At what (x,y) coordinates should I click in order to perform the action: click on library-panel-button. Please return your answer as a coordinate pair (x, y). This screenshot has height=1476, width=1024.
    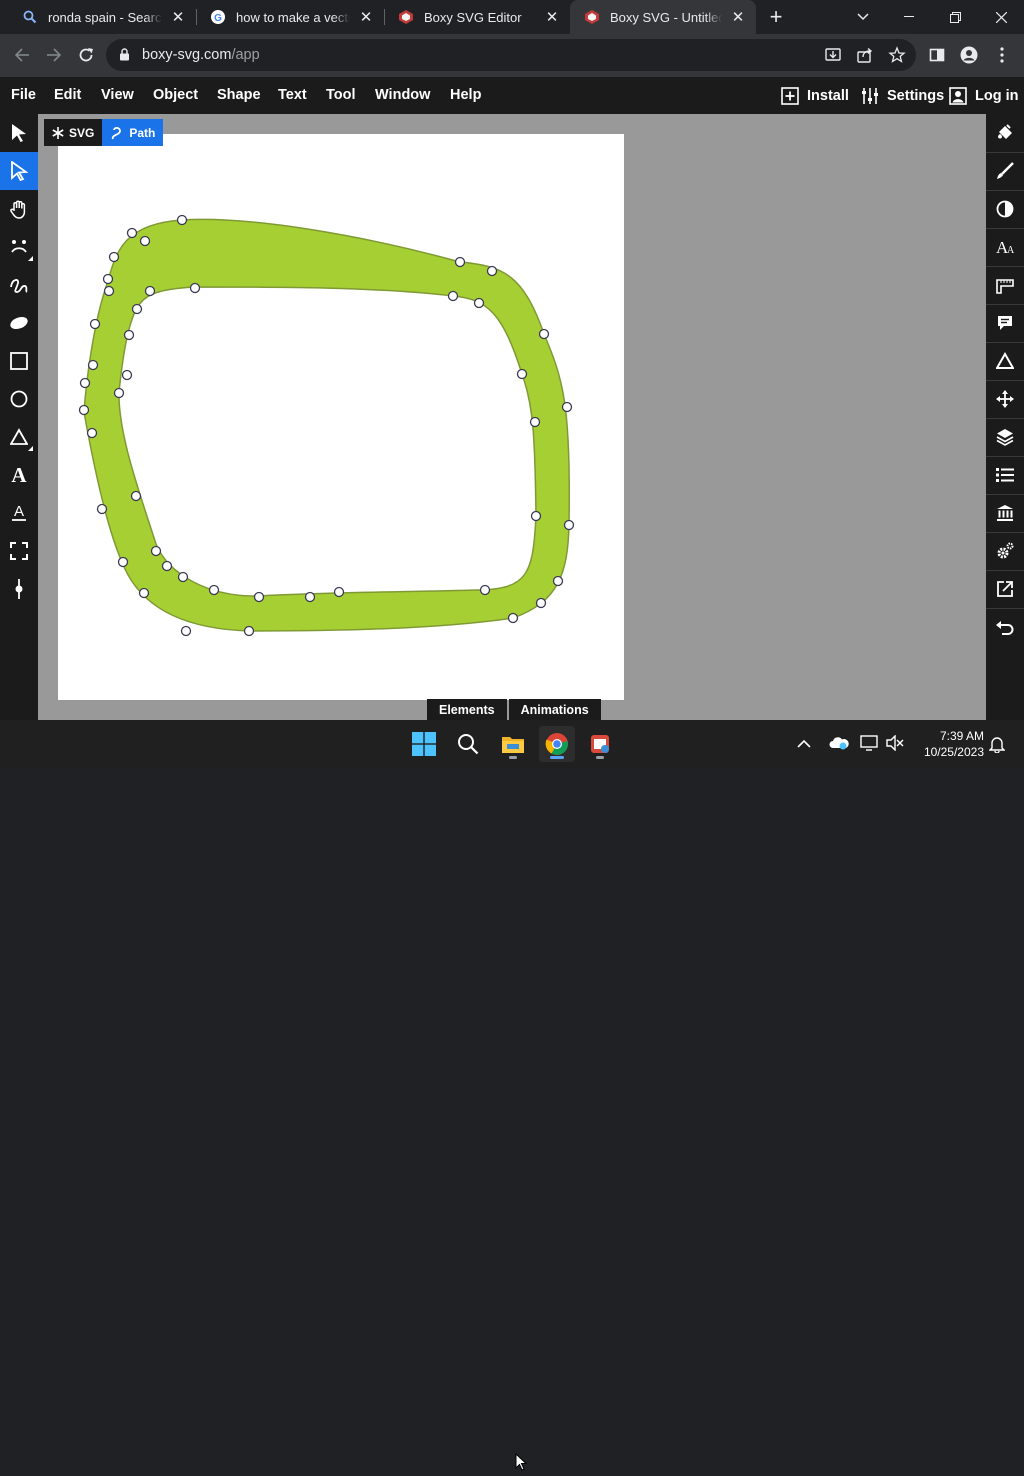
    Looking at the image, I should click on (1005, 513).